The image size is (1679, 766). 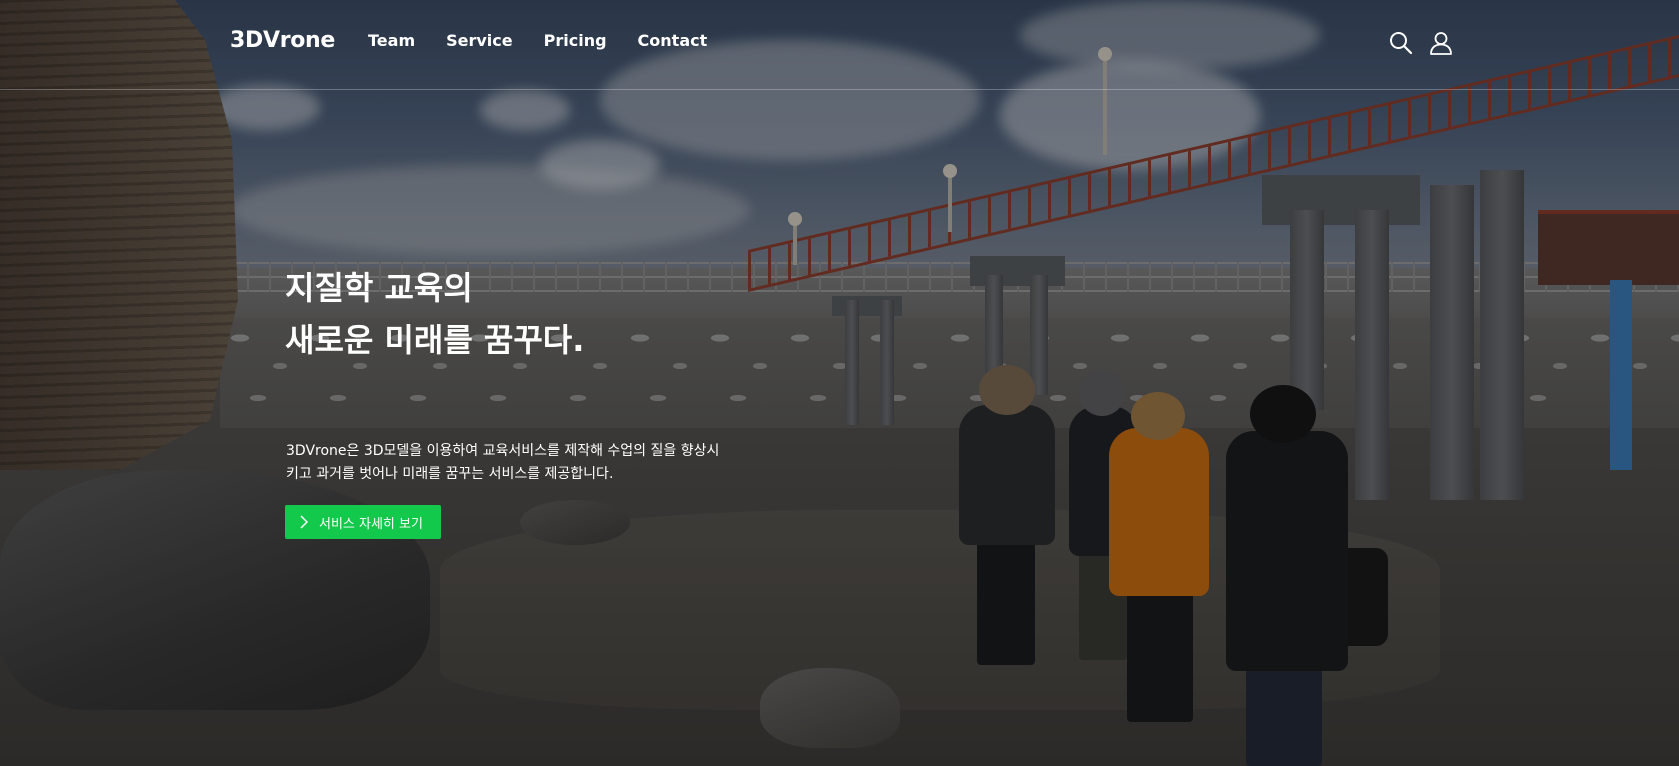 What do you see at coordinates (434, 314) in the screenshot?
I see `hero-headline: 지질학 교육의 새로운 미래를 꿈꾸다.` at bounding box center [434, 314].